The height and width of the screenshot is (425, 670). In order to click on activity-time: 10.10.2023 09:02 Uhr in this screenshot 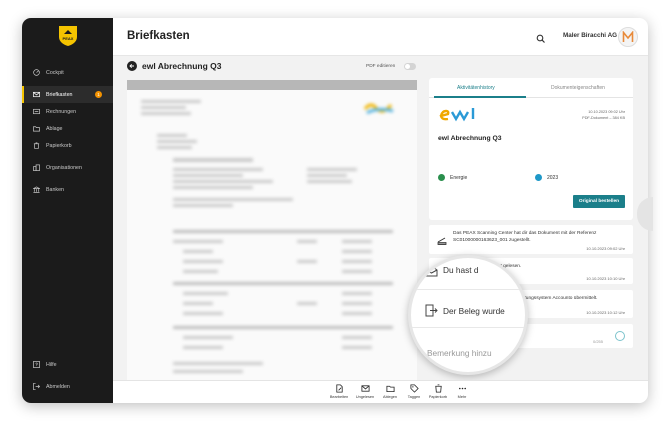, I will do `click(605, 248)`.